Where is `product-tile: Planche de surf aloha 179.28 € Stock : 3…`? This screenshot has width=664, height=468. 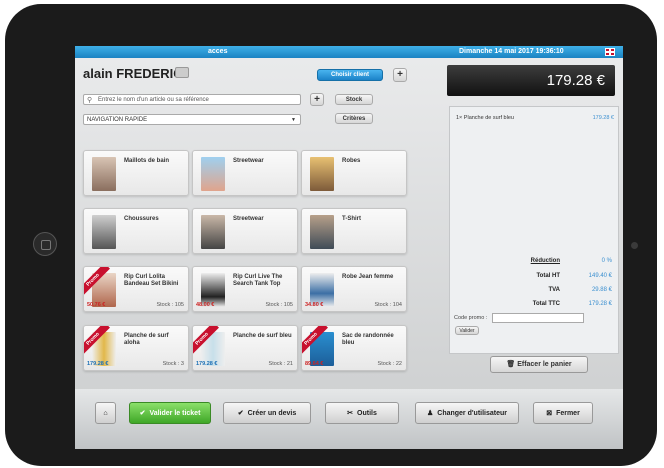 product-tile: Planche de surf aloha 179.28 € Stock : 3… is located at coordinates (136, 348).